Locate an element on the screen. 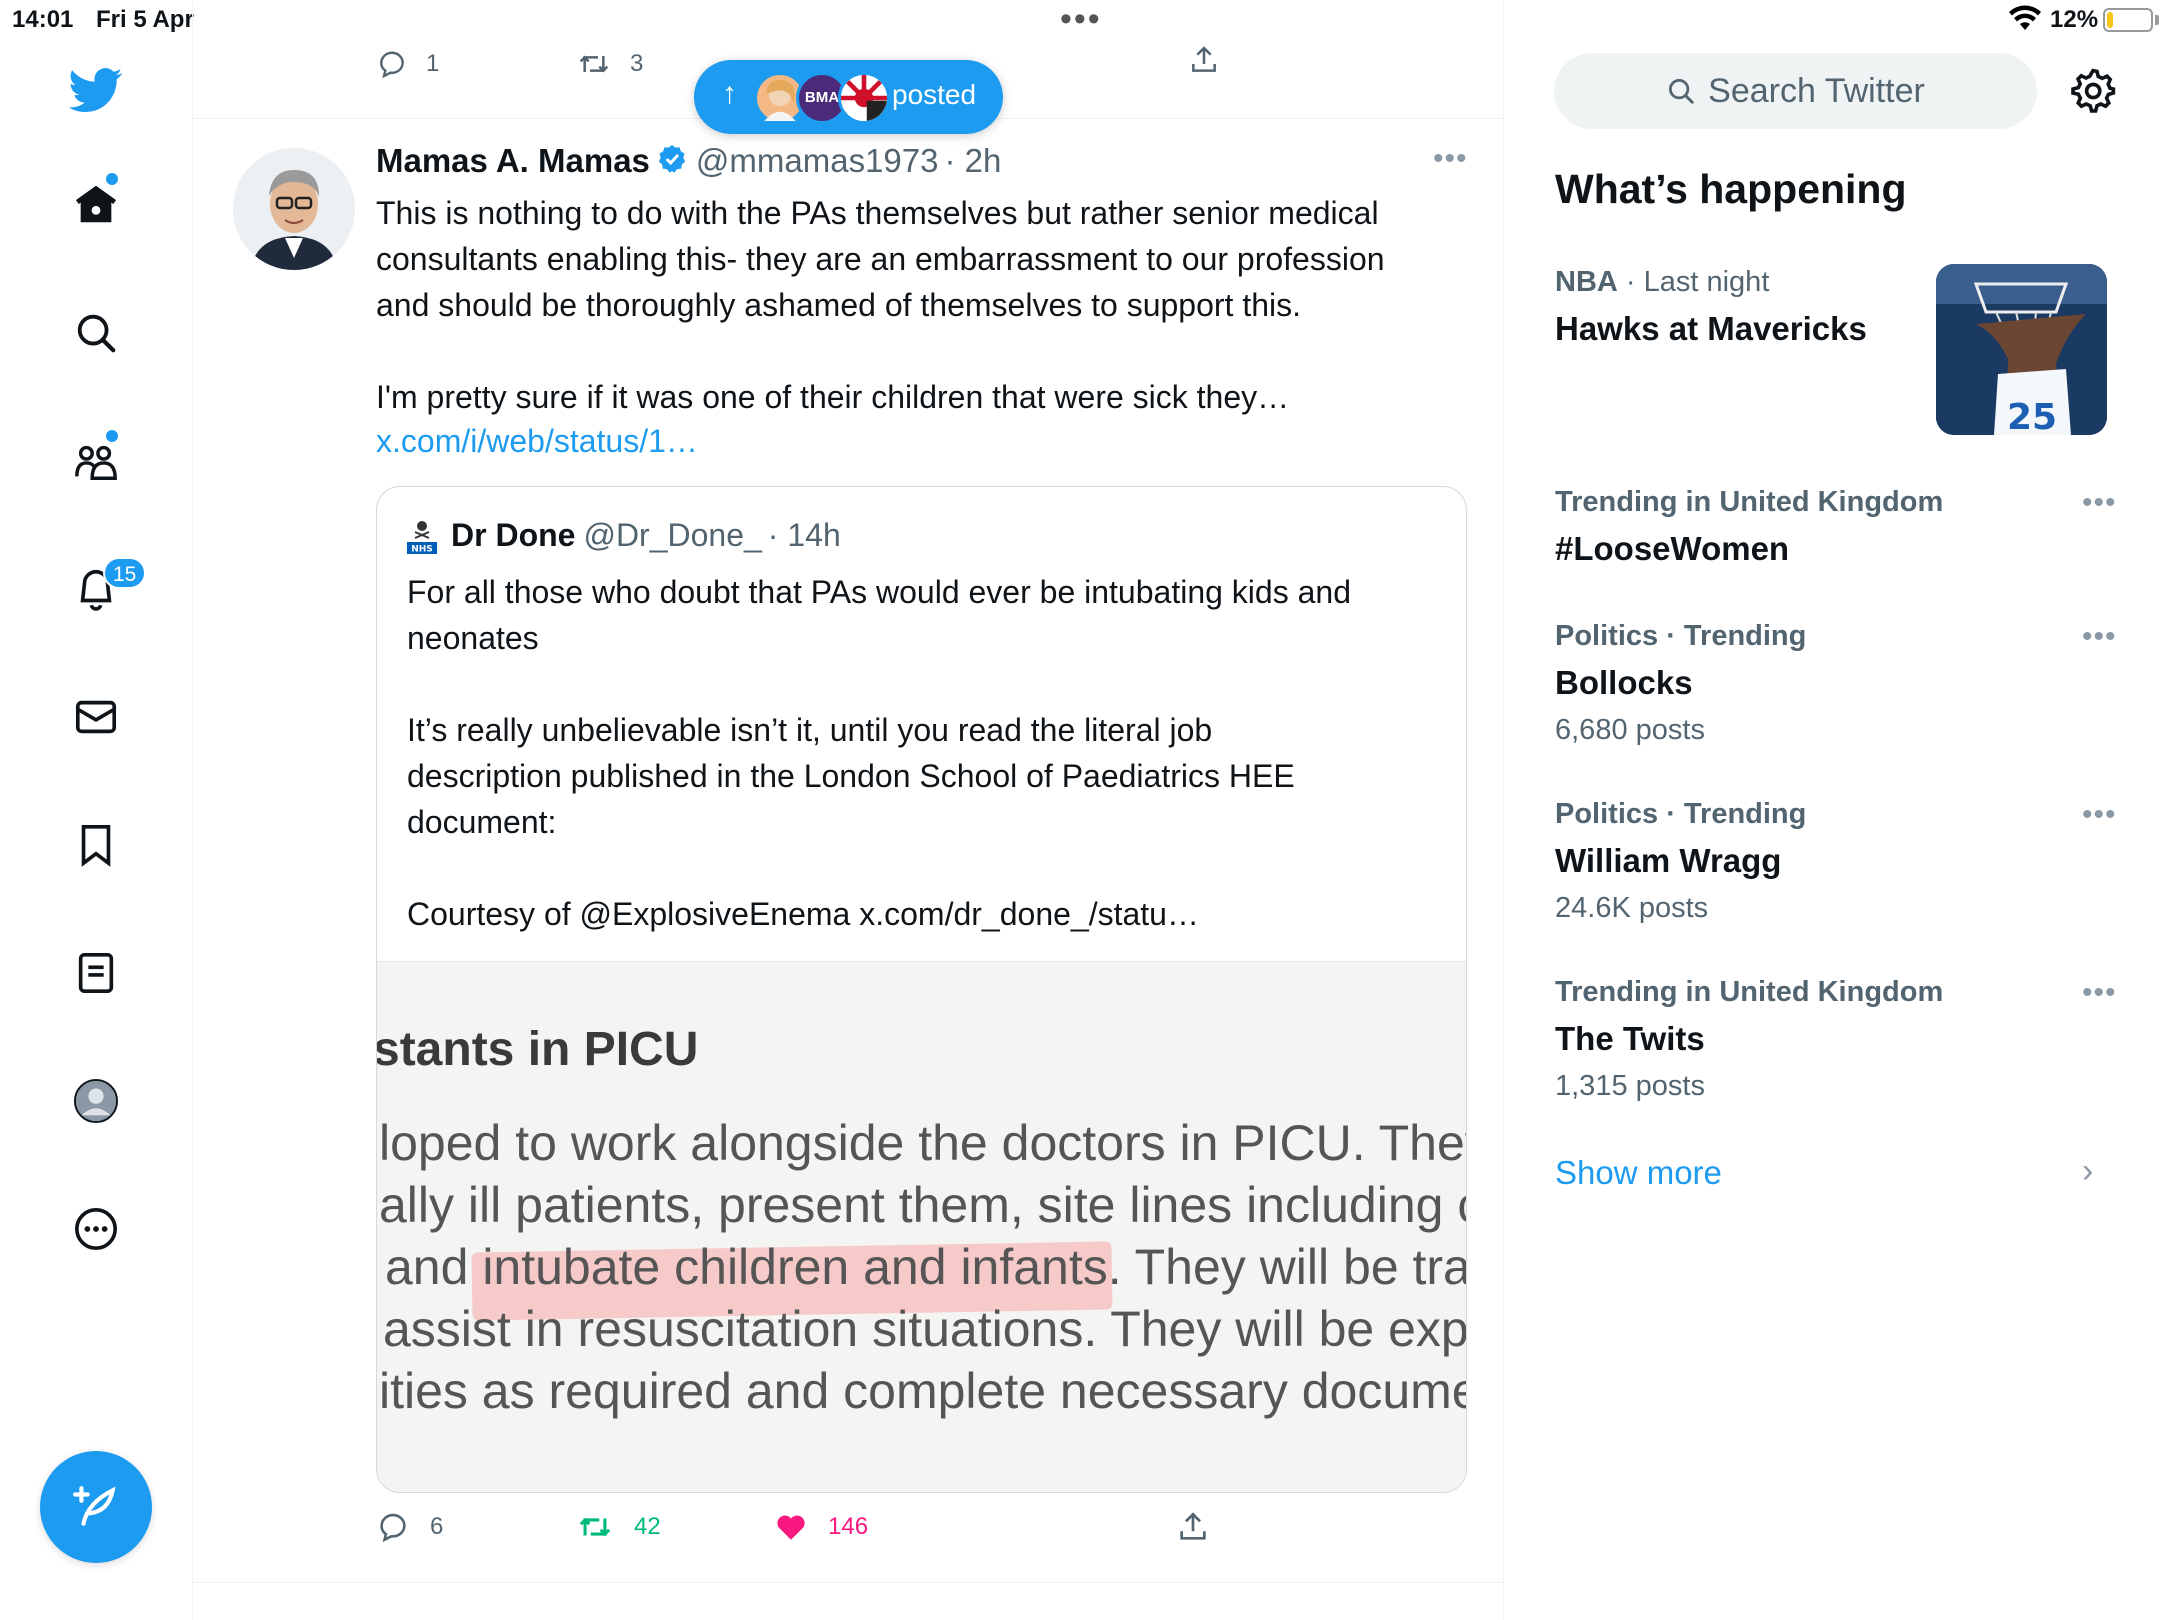 This screenshot has height=1620, width=2160. retweet-count: 3 is located at coordinates (637, 63).